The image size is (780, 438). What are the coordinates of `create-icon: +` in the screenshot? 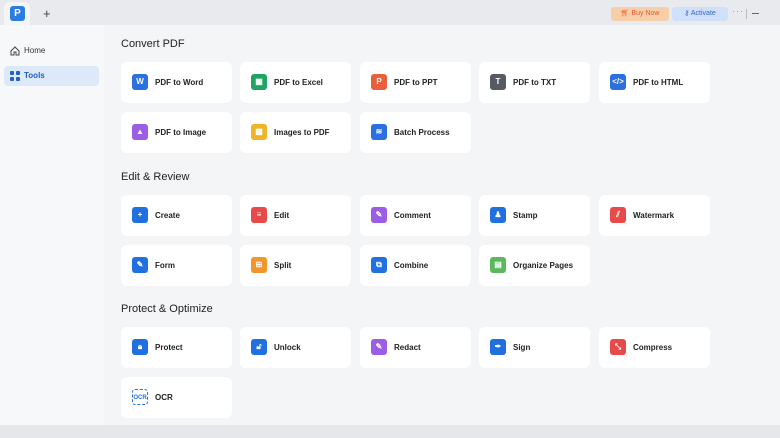 It's located at (140, 215).